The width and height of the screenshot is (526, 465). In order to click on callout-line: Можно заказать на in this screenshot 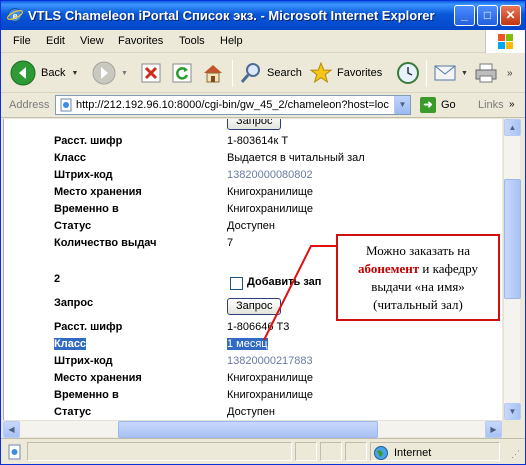, I will do `click(418, 250)`.